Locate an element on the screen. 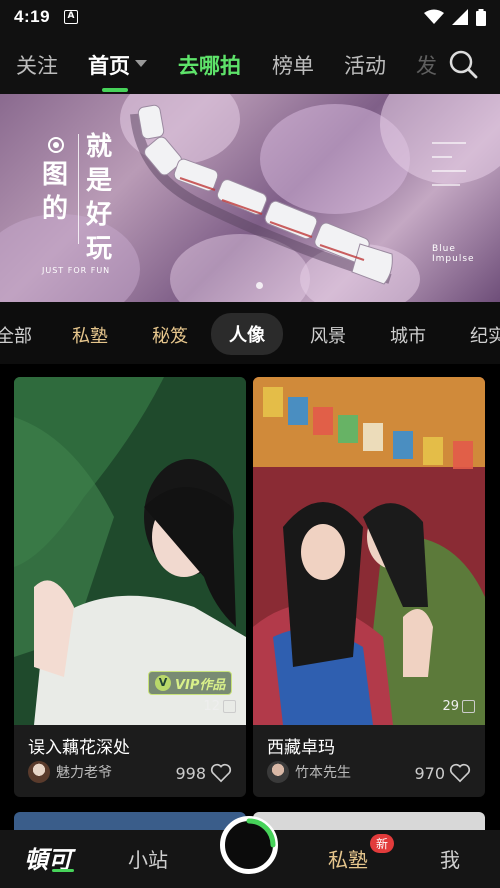 This screenshot has height=888, width=500. like-button: 970 is located at coordinates (442, 773).